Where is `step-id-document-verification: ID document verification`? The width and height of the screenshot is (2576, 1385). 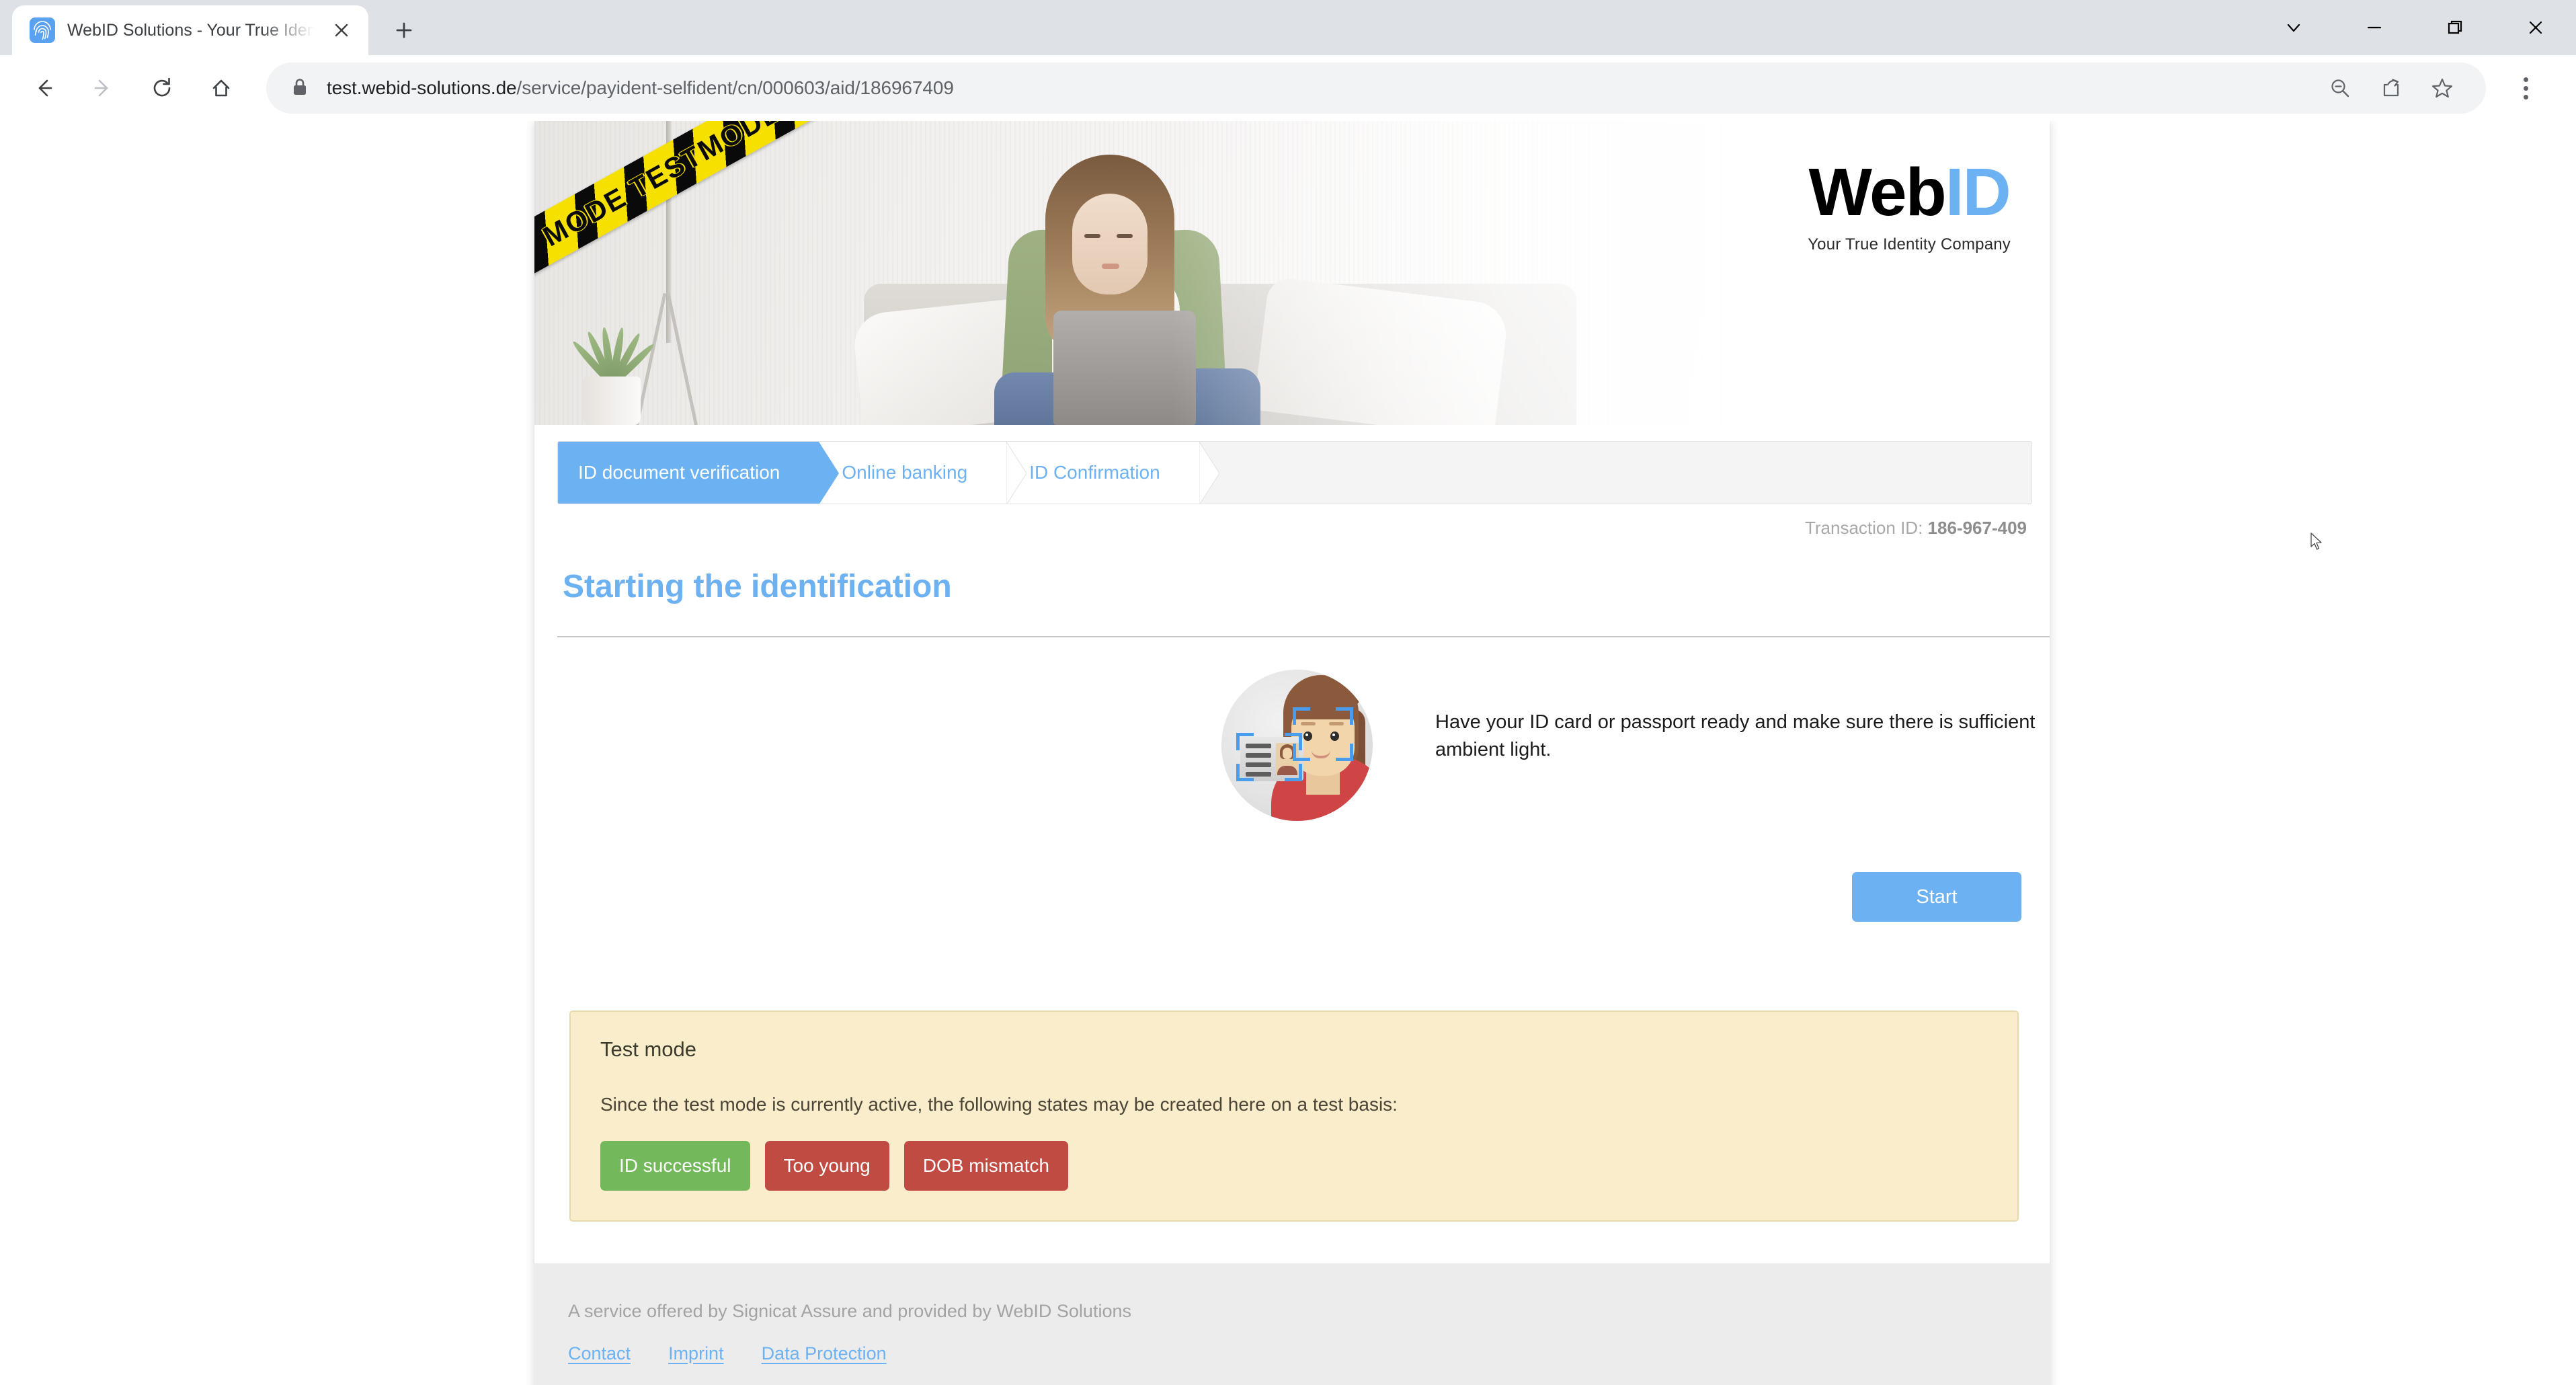
step-id-document-verification: ID document verification is located at coordinates (699, 473).